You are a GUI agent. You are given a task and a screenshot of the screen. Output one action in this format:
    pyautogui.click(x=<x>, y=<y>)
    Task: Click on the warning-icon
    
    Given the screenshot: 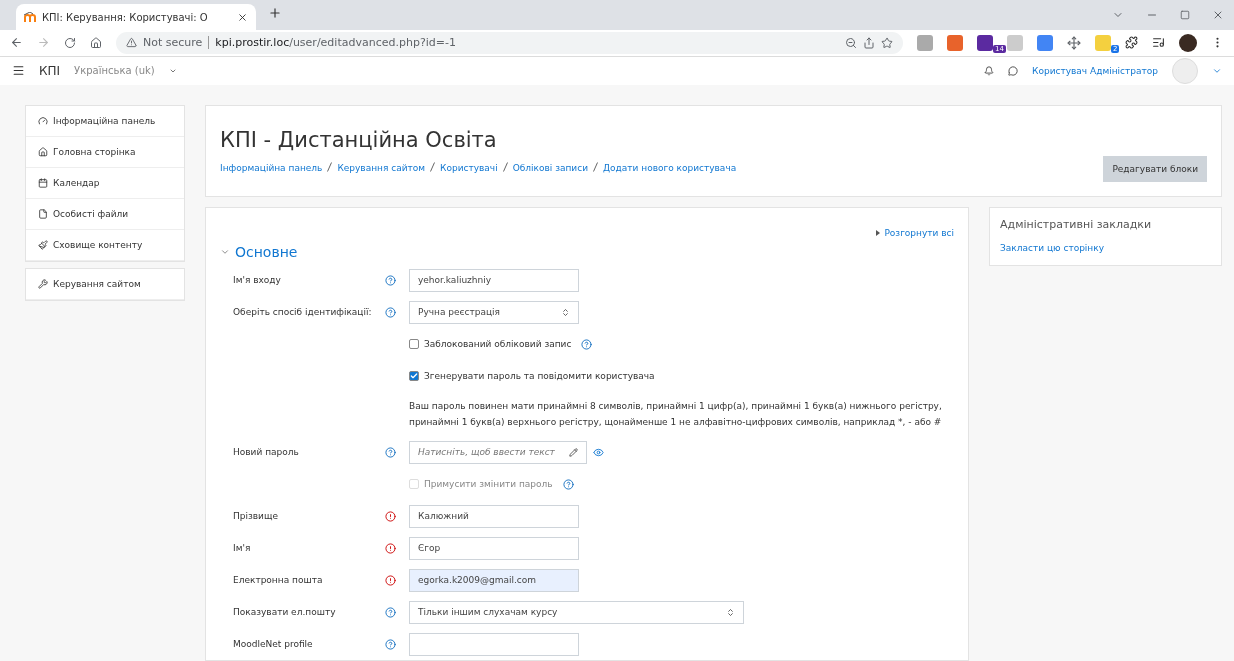 What is the action you would take?
    pyautogui.click(x=131, y=43)
    